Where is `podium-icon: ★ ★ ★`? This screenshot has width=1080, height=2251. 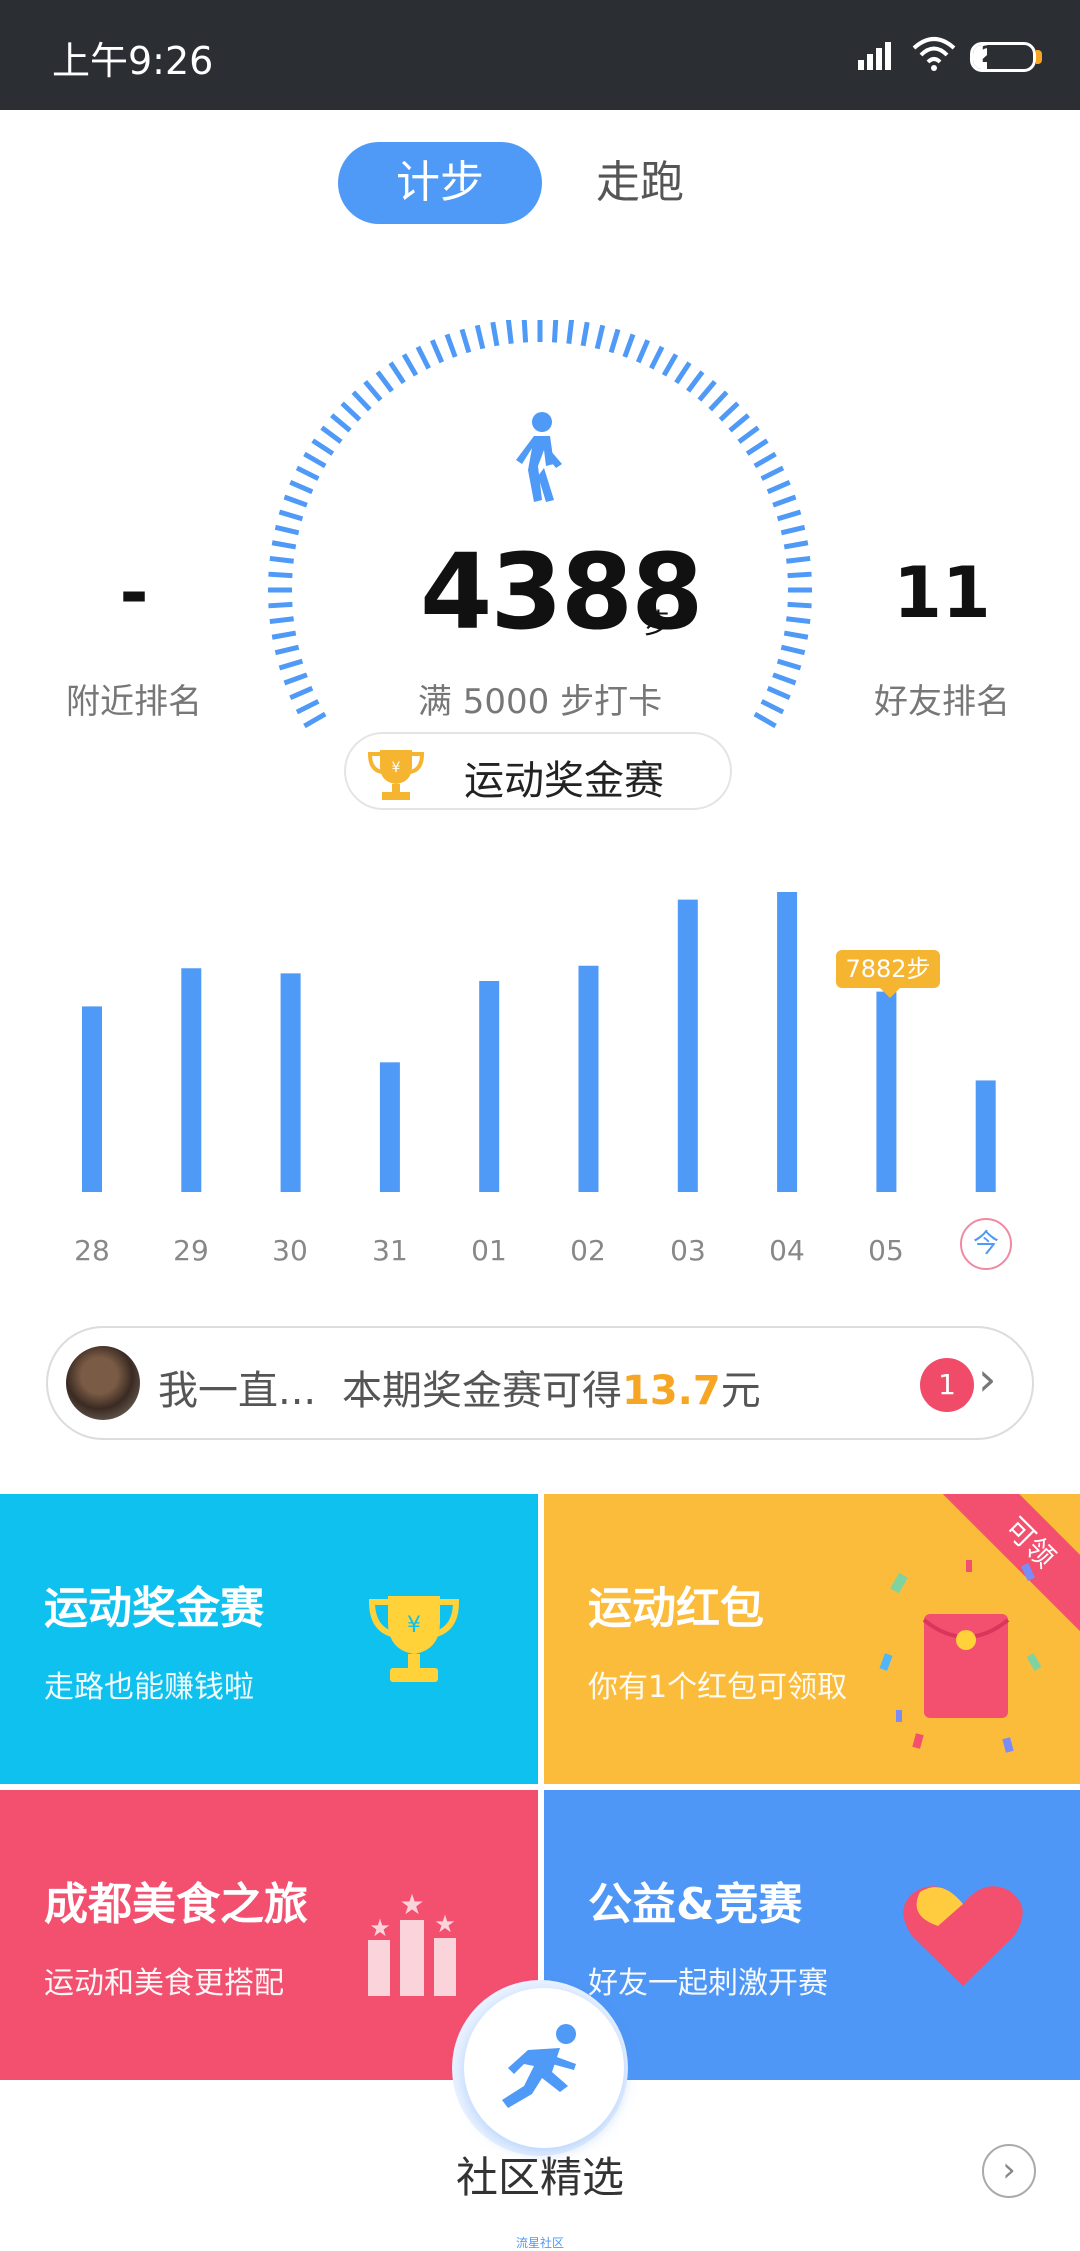 podium-icon: ★ ★ ★ is located at coordinates (412, 1942).